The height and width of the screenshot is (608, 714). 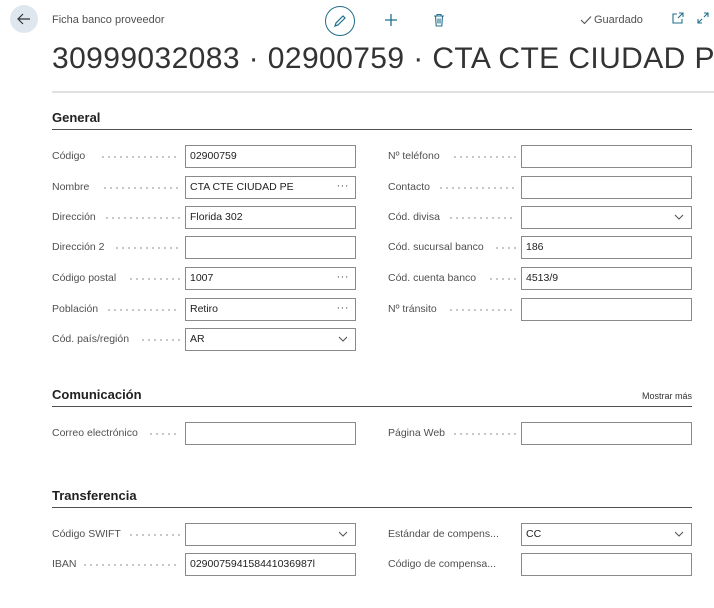 I want to click on pencil-icon, so click(x=340, y=21).